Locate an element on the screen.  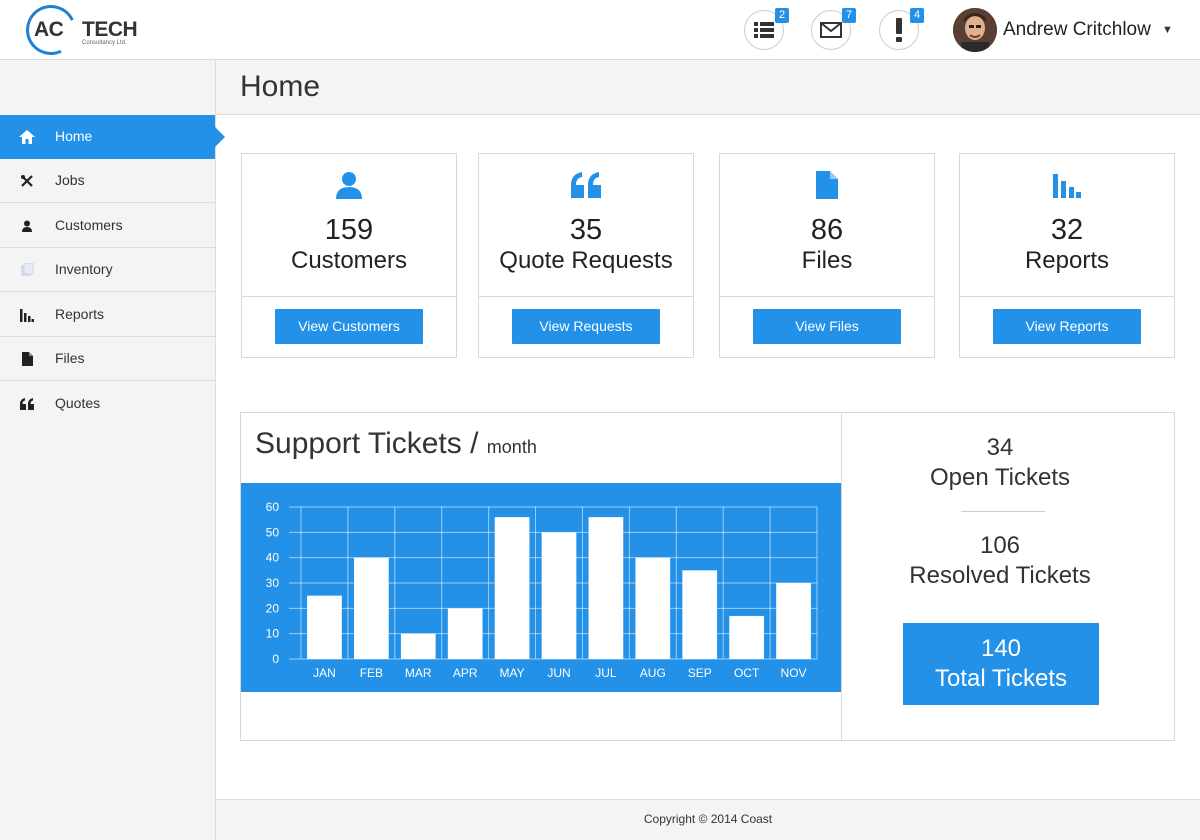
alerts-badge: 4 is located at coordinates (917, 15).